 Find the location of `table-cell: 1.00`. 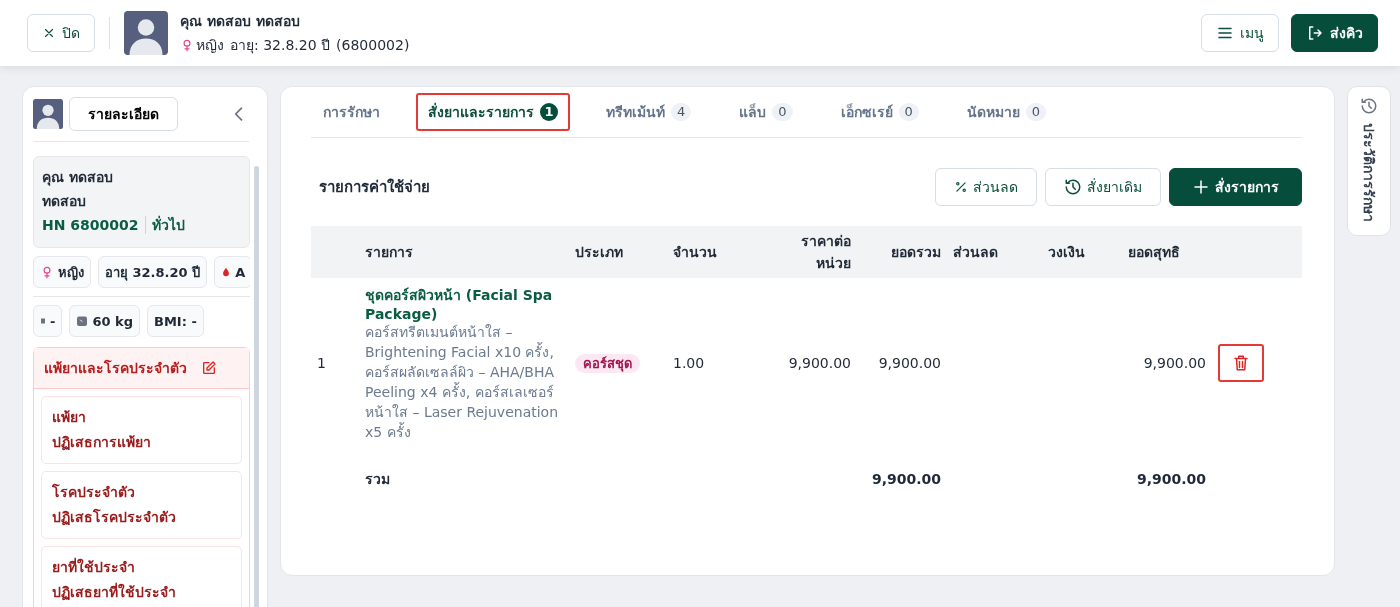

table-cell: 1.00 is located at coordinates (712, 363).